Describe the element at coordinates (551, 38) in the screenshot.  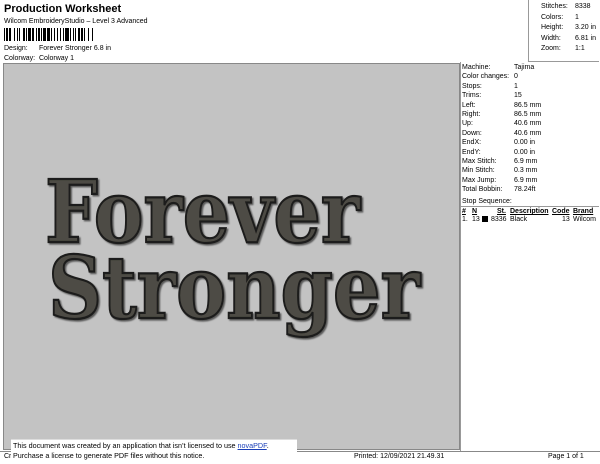
I see `stat-label: Width:` at that location.